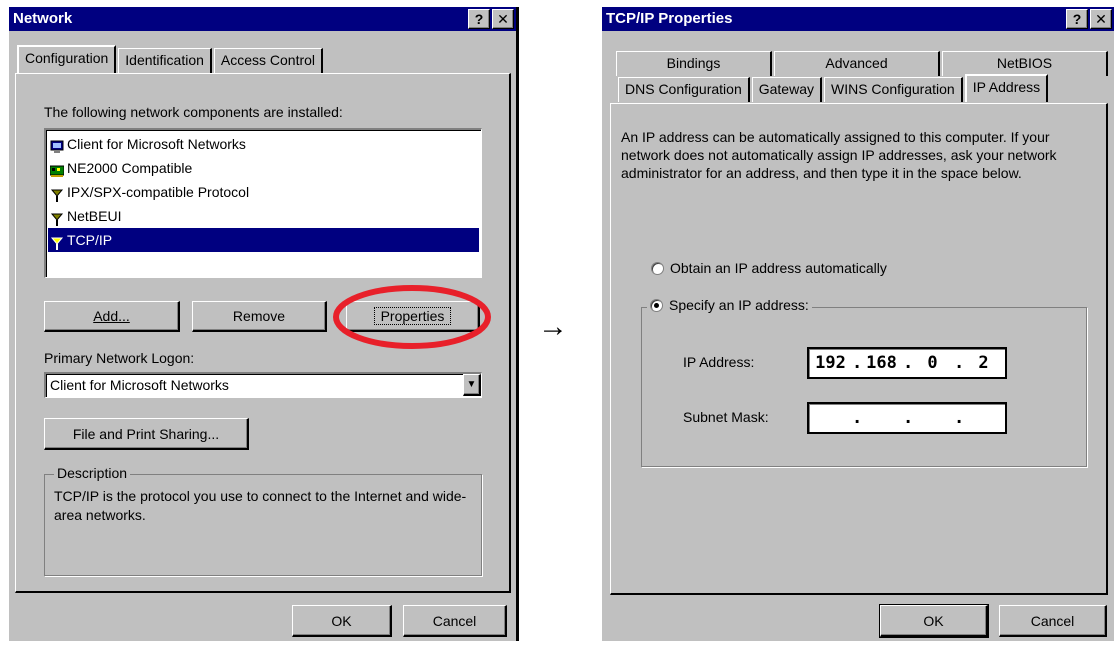 This screenshot has height=647, width=1120. What do you see at coordinates (262, 19) in the screenshot?
I see `network-titlebar: Network ? ✕` at bounding box center [262, 19].